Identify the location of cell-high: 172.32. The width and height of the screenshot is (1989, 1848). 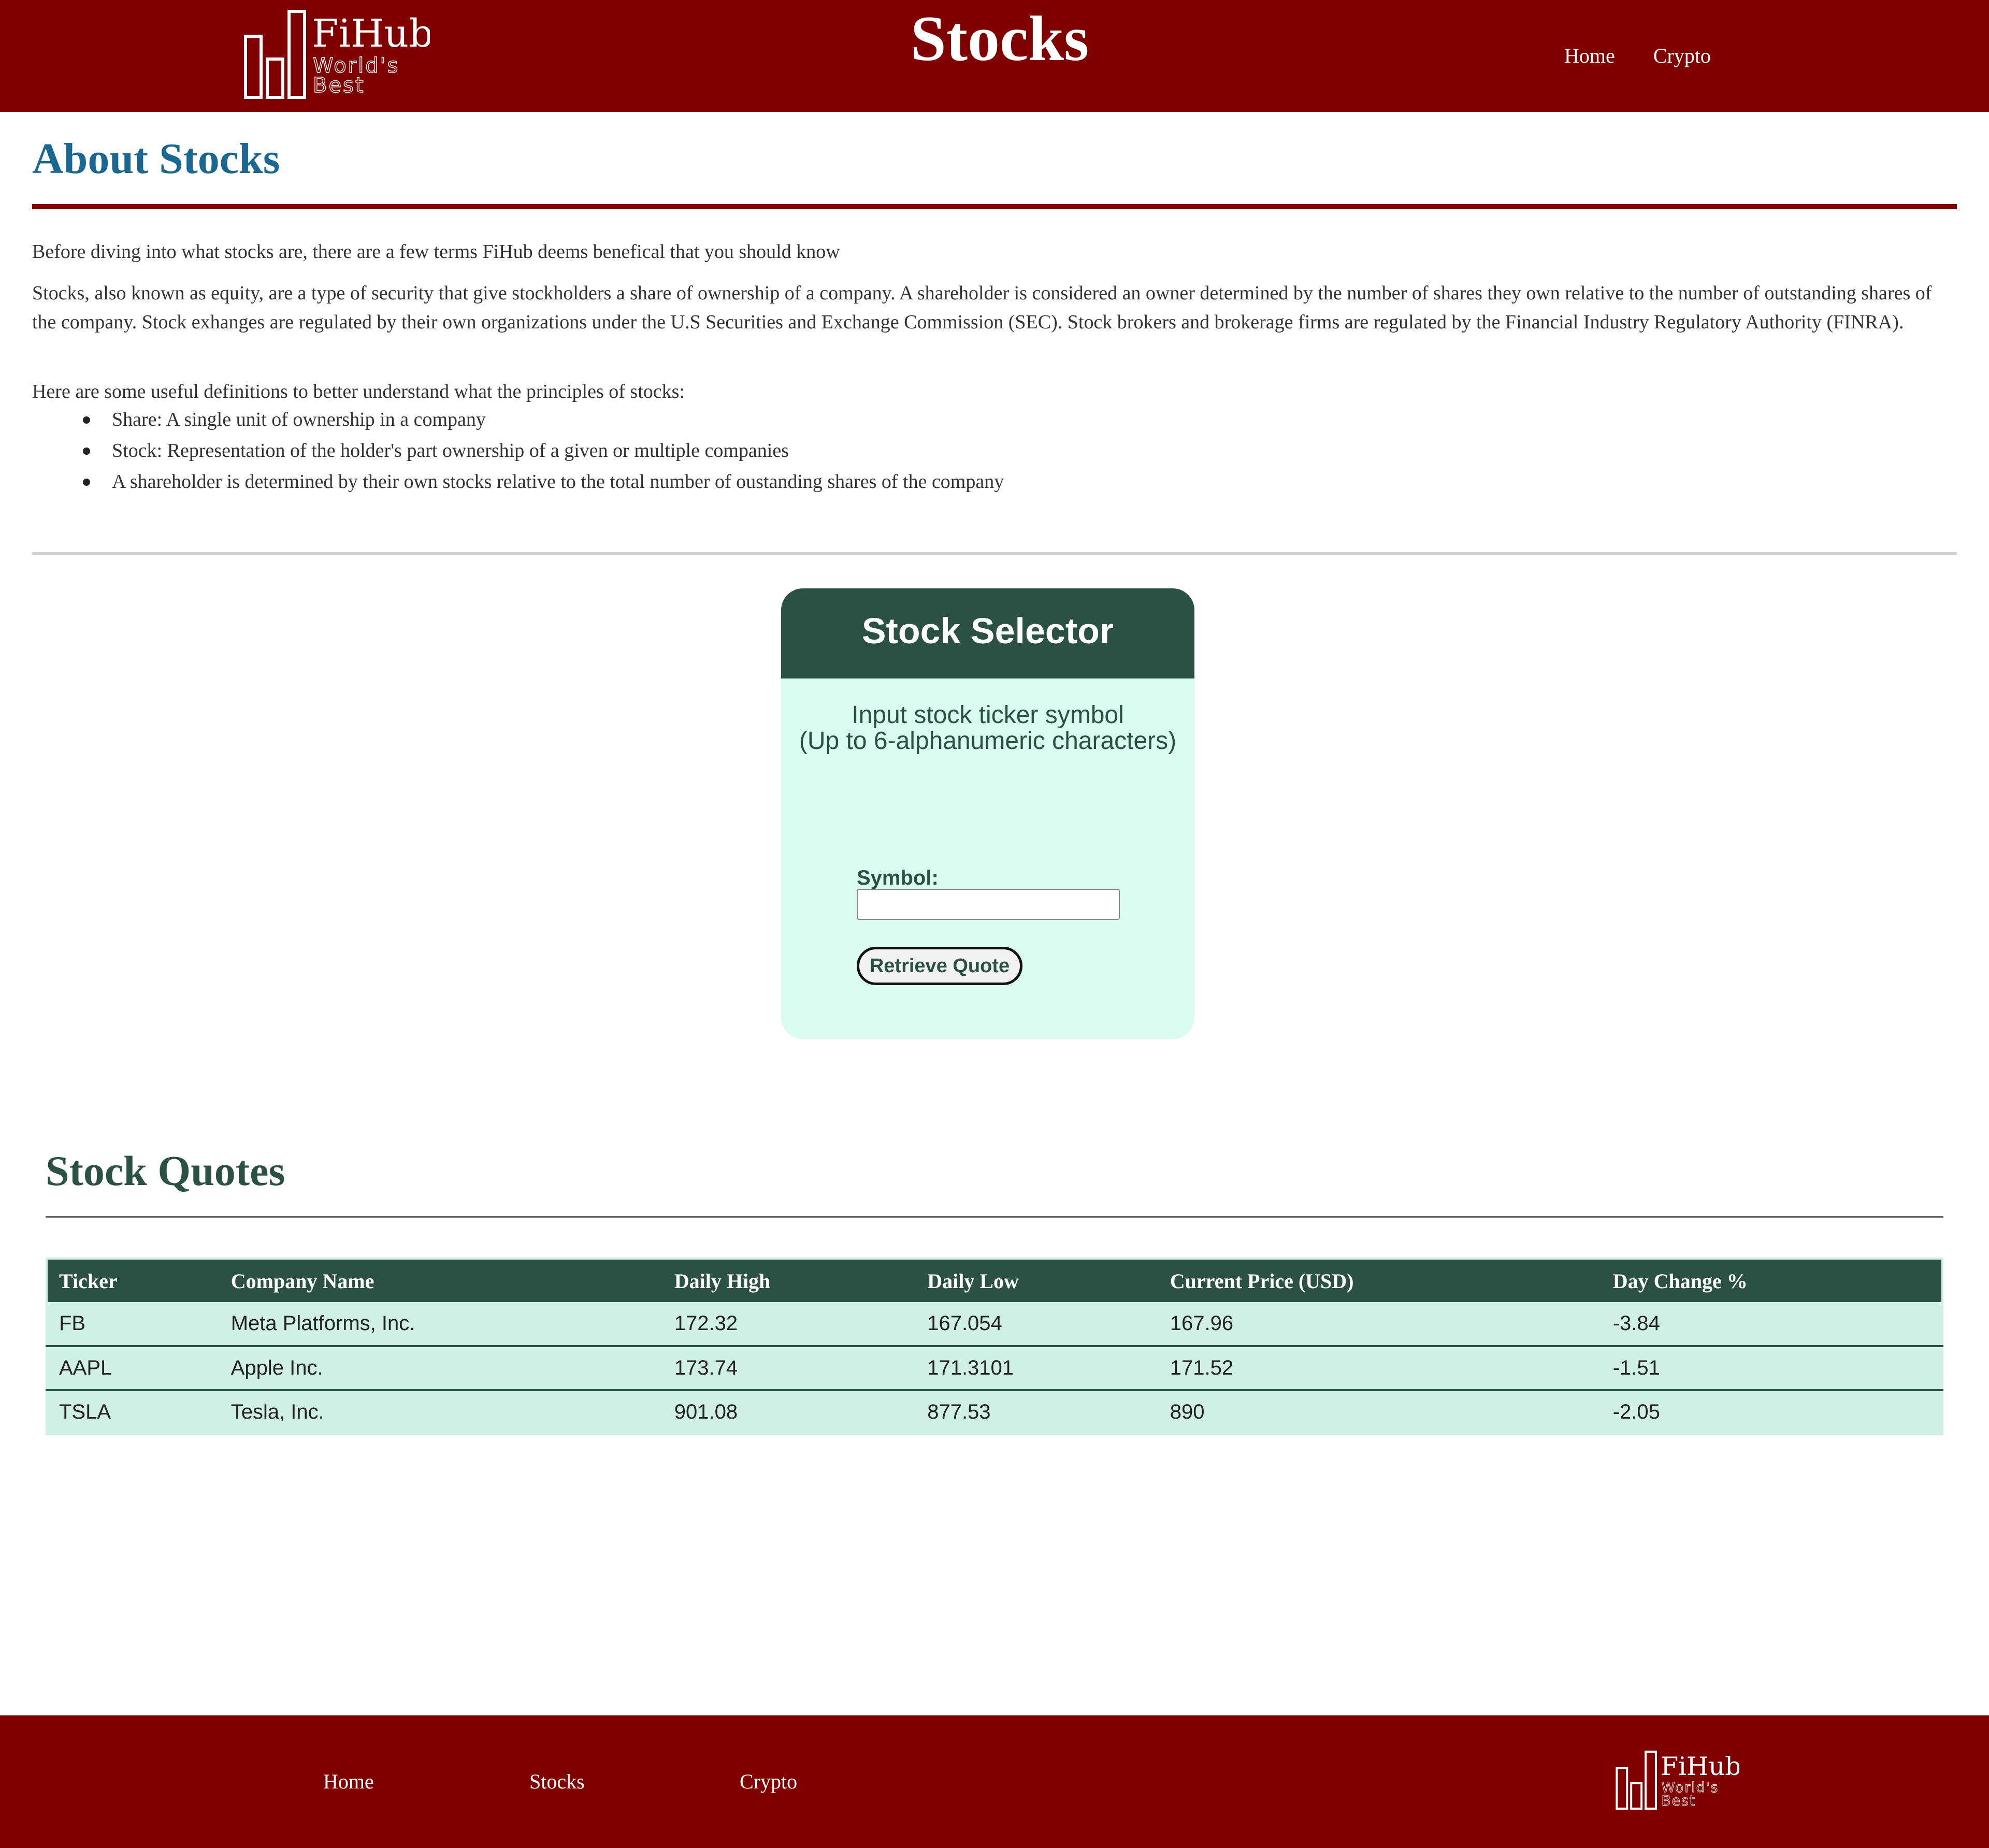
(789, 1324).